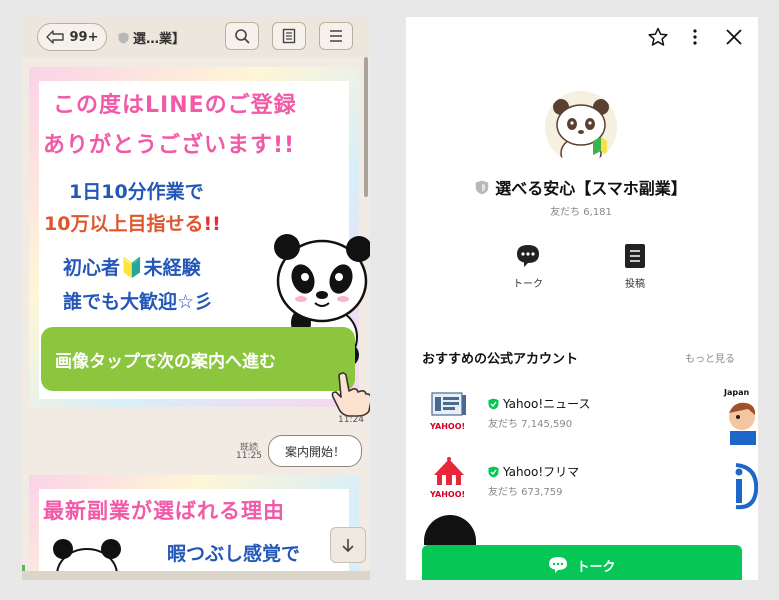  Describe the element at coordinates (175, 105) in the screenshot. I see `banner-greeting-line1: この度はLINEのご登録` at that location.